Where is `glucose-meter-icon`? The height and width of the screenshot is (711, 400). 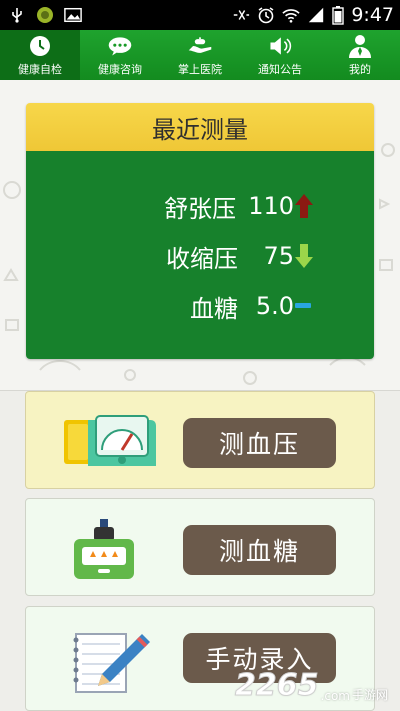 glucose-meter-icon is located at coordinates (104, 549).